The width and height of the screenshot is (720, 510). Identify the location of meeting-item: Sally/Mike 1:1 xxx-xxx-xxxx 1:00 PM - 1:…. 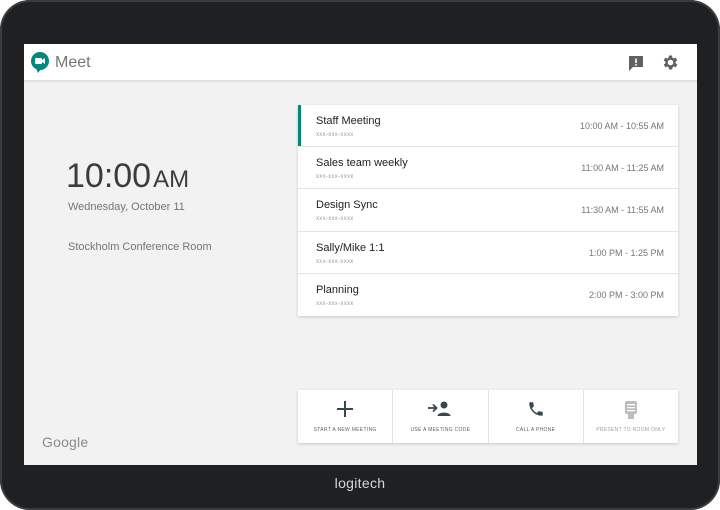
(488, 253).